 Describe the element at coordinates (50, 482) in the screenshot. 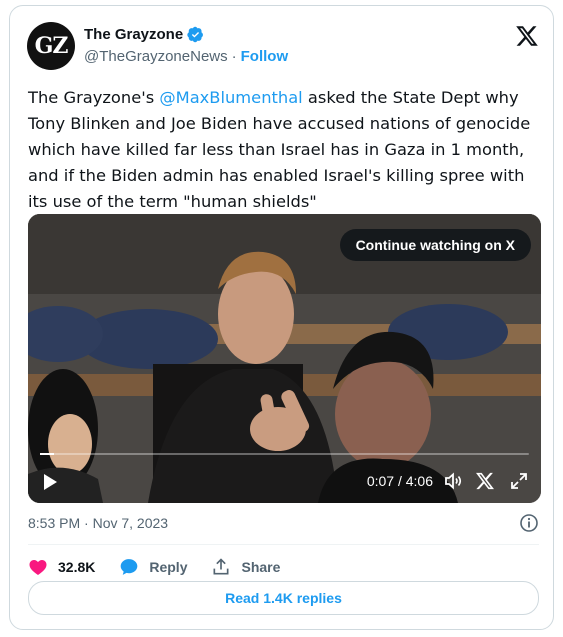

I see `play-icon` at that location.